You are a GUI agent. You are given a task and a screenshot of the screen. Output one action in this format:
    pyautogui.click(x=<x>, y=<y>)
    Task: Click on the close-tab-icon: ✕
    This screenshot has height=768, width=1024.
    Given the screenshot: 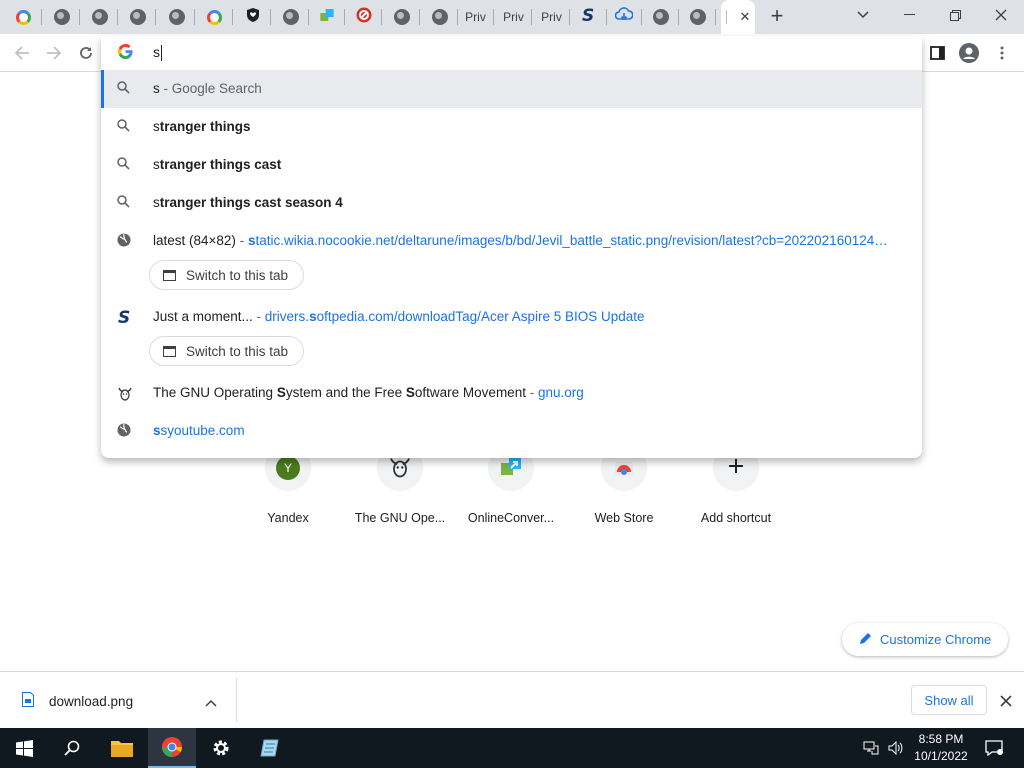 What is the action you would take?
    pyautogui.click(x=745, y=17)
    